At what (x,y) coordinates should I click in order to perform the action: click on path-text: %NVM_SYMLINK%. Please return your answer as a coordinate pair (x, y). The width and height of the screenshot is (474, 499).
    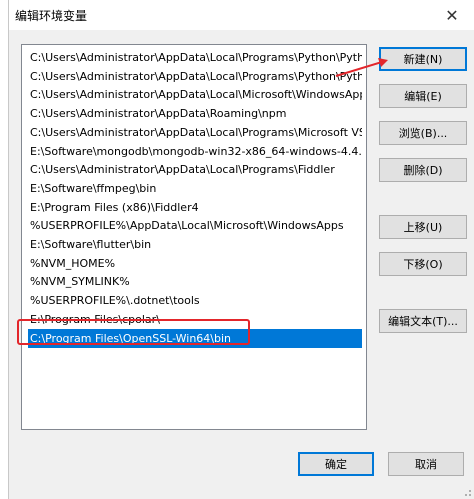
    Looking at the image, I should click on (80, 282).